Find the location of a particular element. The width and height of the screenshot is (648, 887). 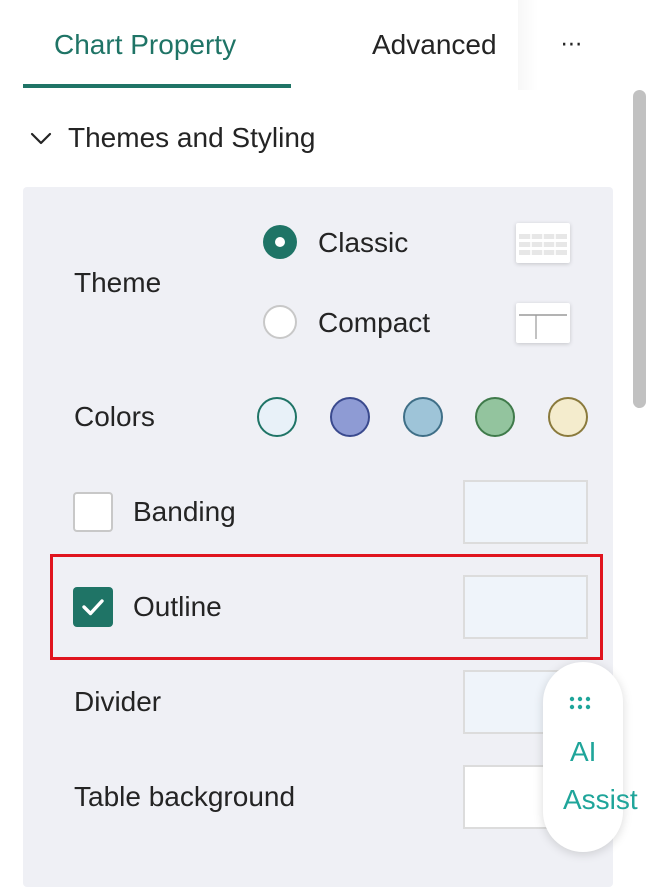

outline-row-highlight is located at coordinates (326, 607).